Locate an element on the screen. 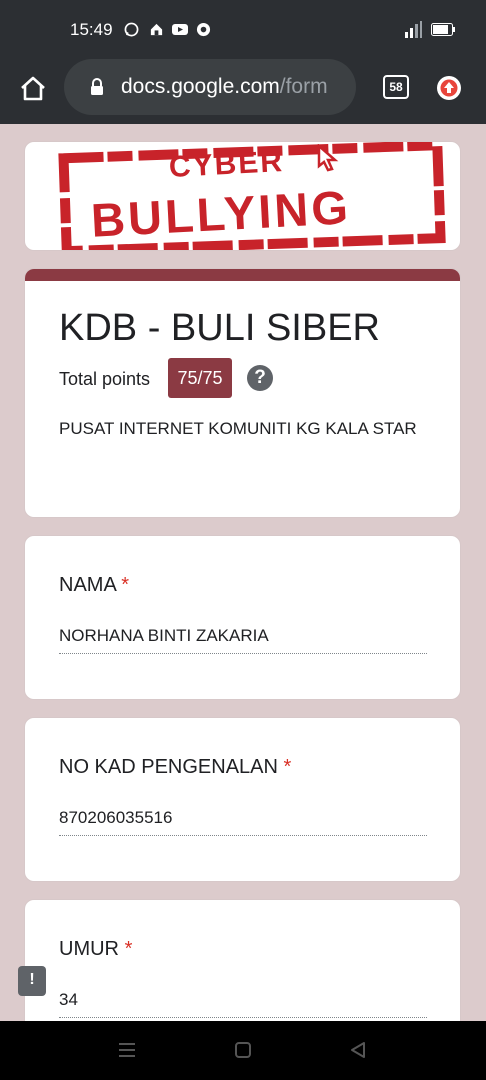 The width and height of the screenshot is (486, 1080). question-card-ic: NO KAD PENGENALAN * 870206035516 is located at coordinates (242, 799).